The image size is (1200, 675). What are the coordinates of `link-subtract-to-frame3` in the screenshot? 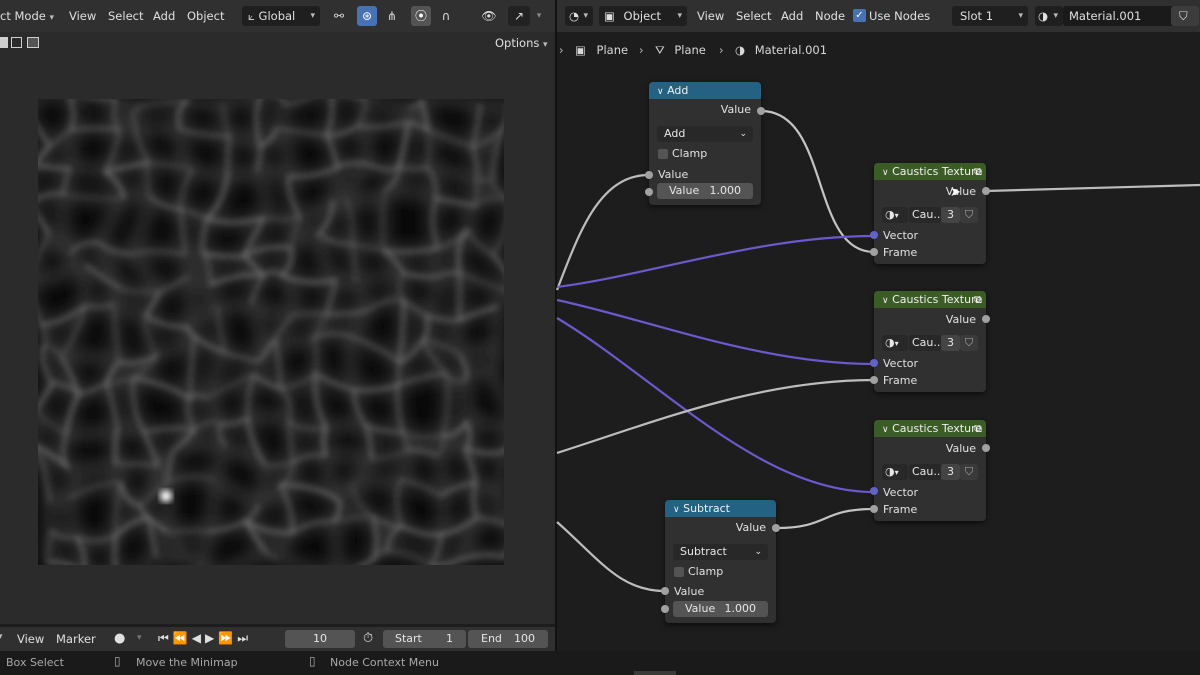 It's located at (825, 518).